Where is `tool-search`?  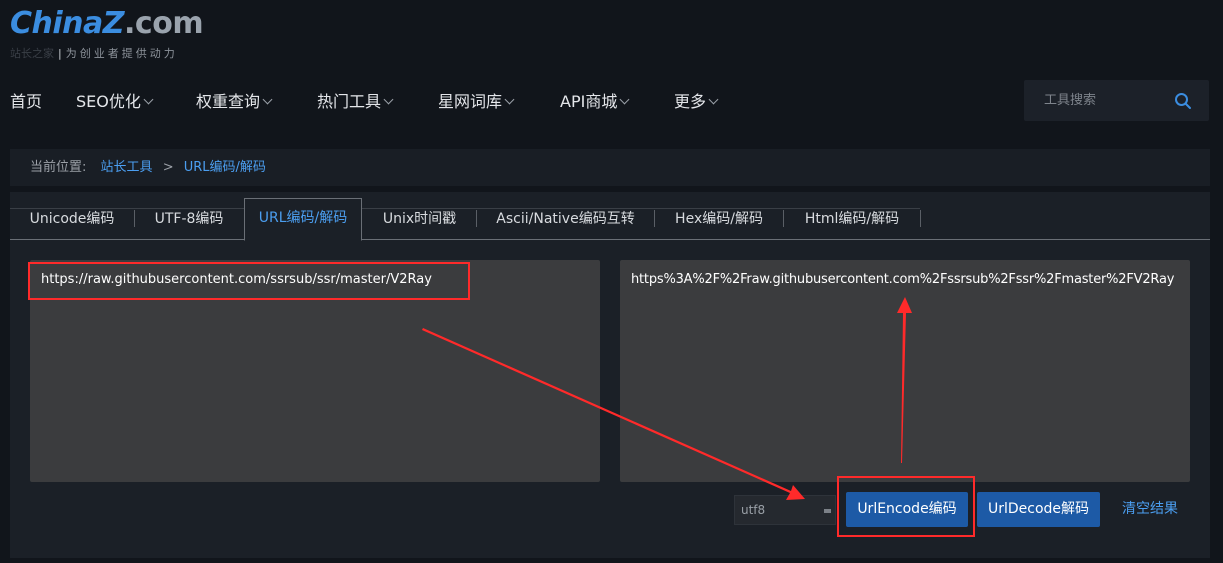 tool-search is located at coordinates (1116, 100).